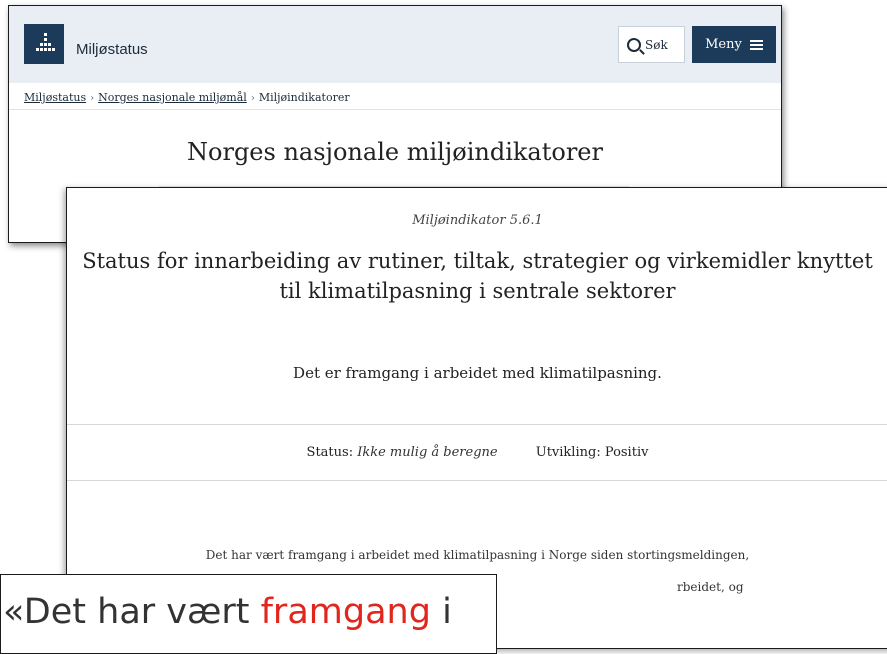 This screenshot has height=654, width=887. I want to click on status-value: Ikke mulig å beregne, so click(427, 452).